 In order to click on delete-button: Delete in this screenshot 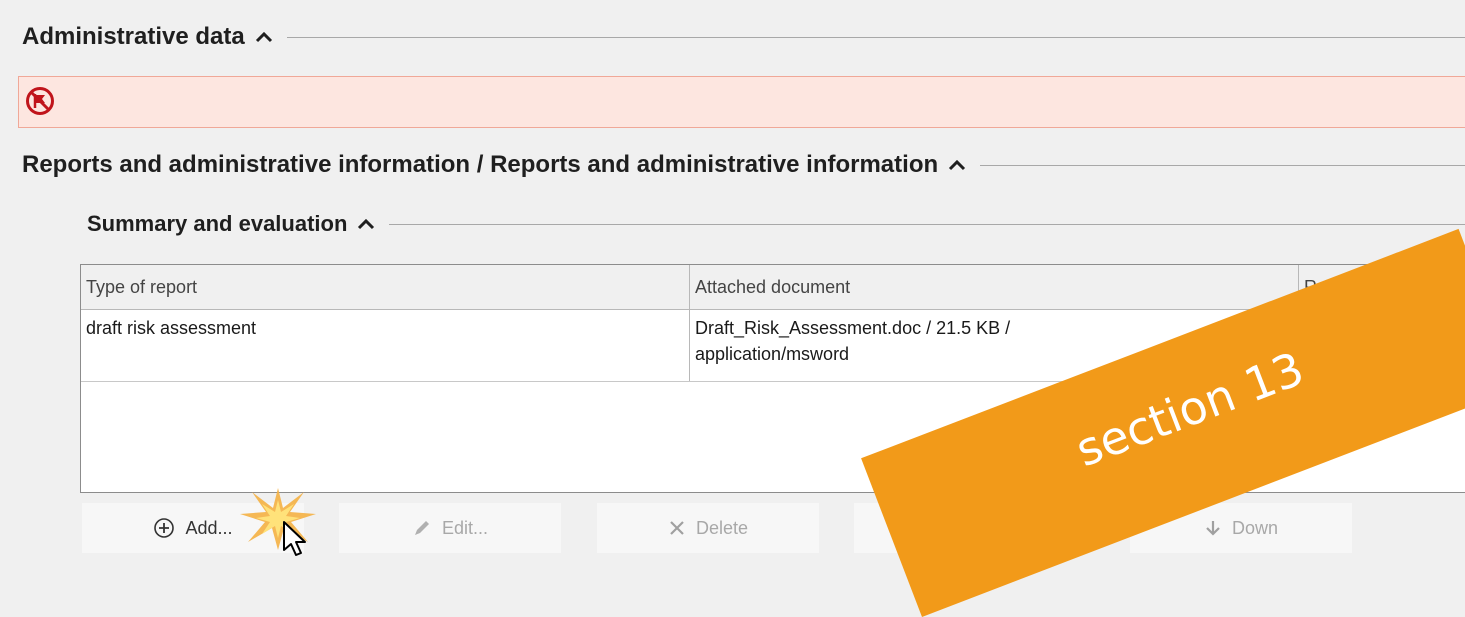, I will do `click(708, 528)`.